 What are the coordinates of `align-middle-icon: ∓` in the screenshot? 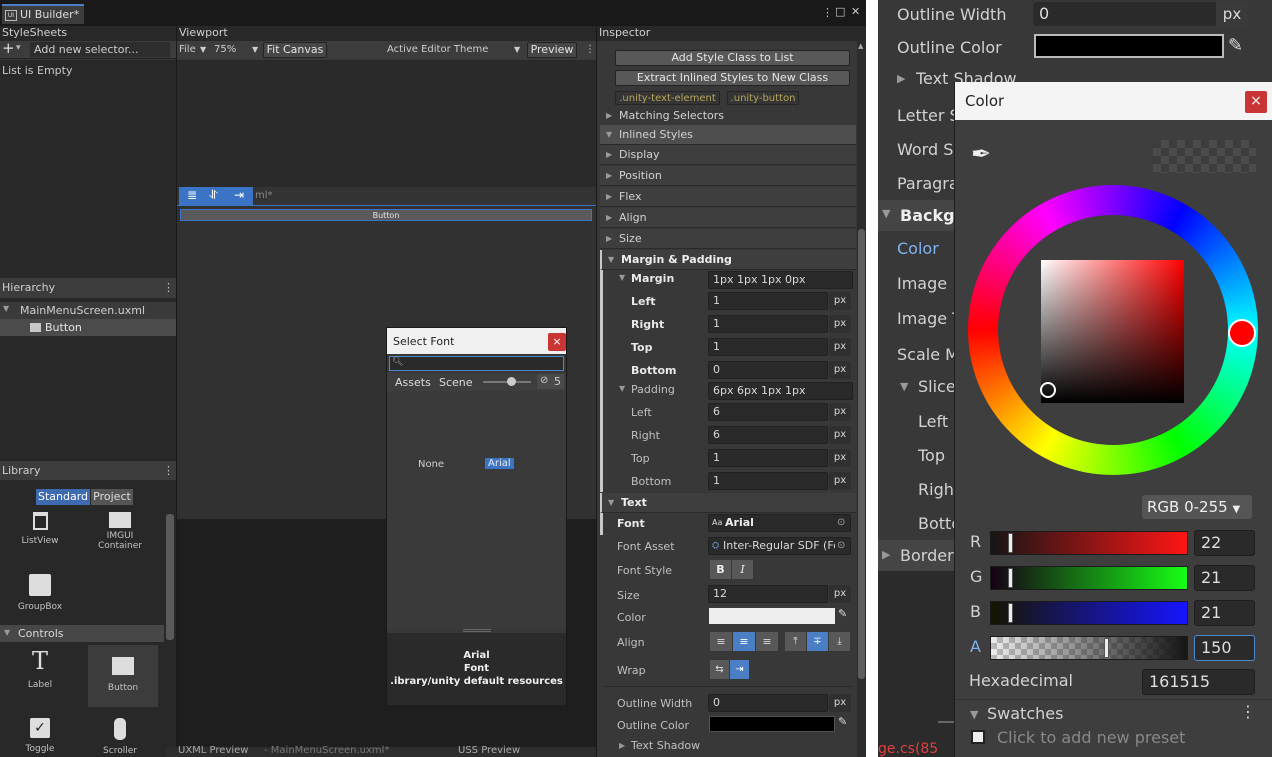 It's located at (817, 641).